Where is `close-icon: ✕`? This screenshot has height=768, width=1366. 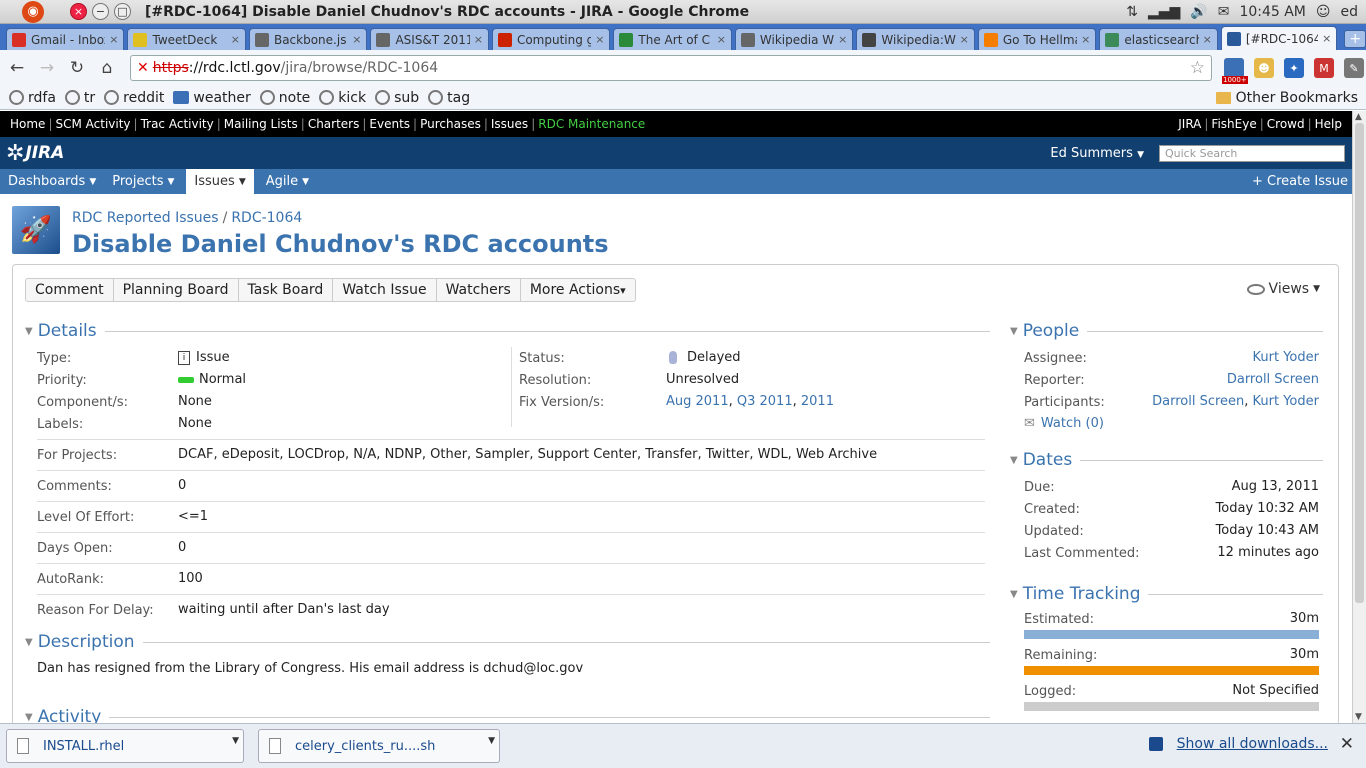 close-icon: ✕ is located at coordinates (1347, 744).